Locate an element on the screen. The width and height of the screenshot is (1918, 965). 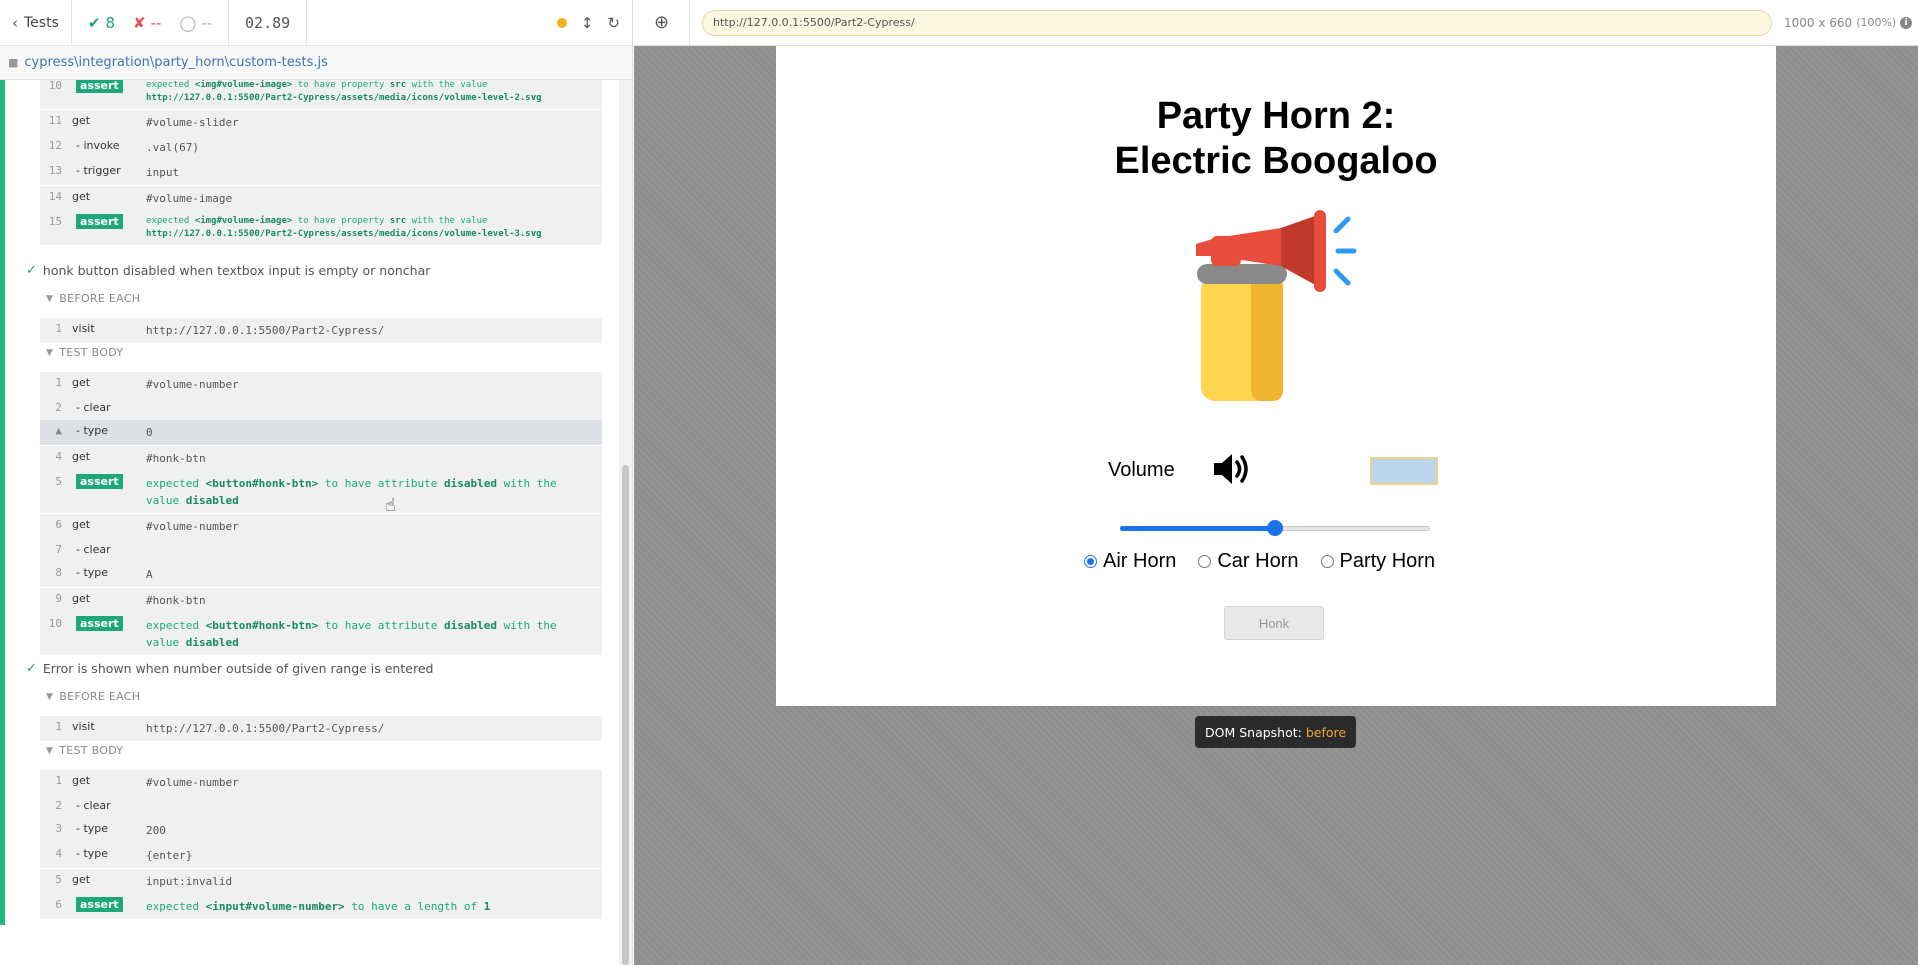
radio-car-horn is located at coordinates (1205, 561).